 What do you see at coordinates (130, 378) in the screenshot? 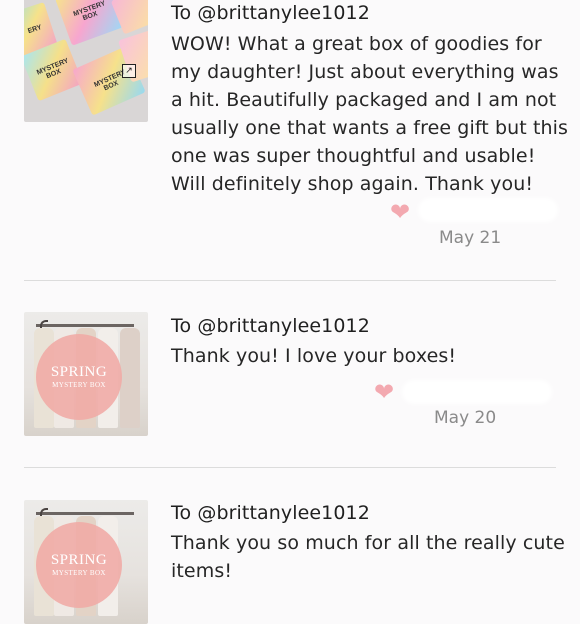
I see `clothing-item` at bounding box center [130, 378].